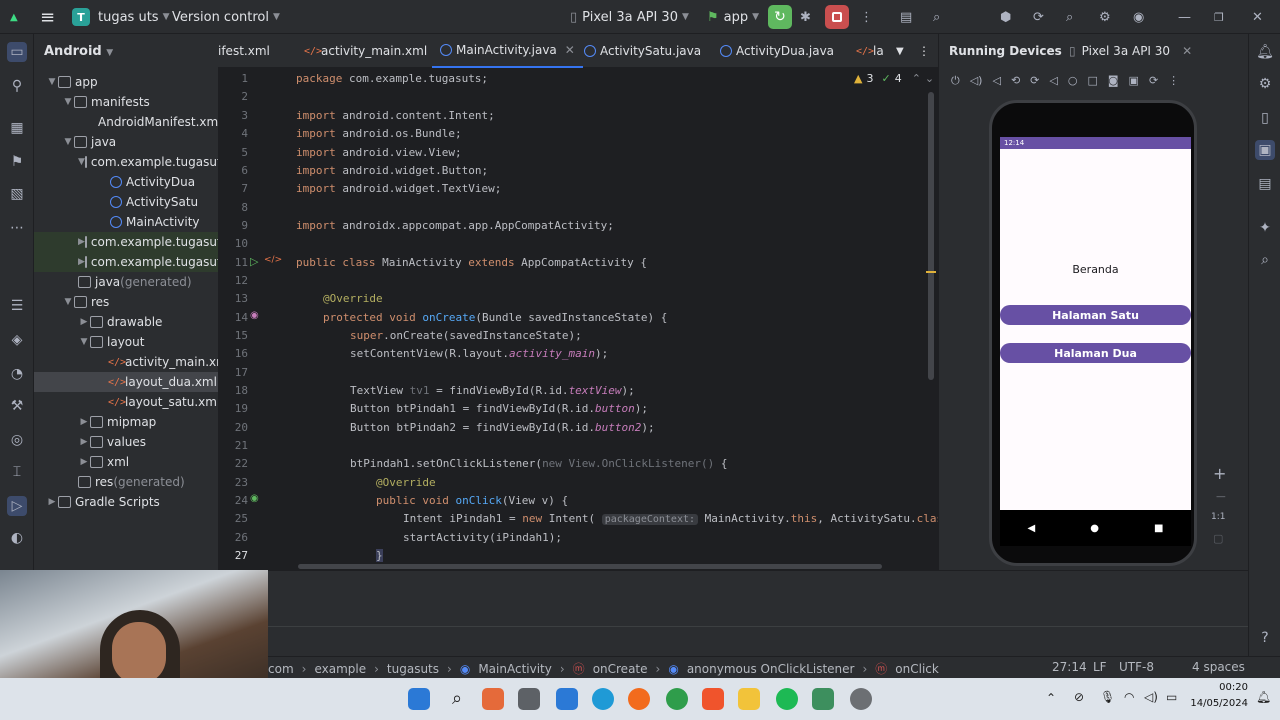 This screenshot has height=720, width=1280. What do you see at coordinates (1265, 228) in the screenshot?
I see `gemini-icon: ✦` at bounding box center [1265, 228].